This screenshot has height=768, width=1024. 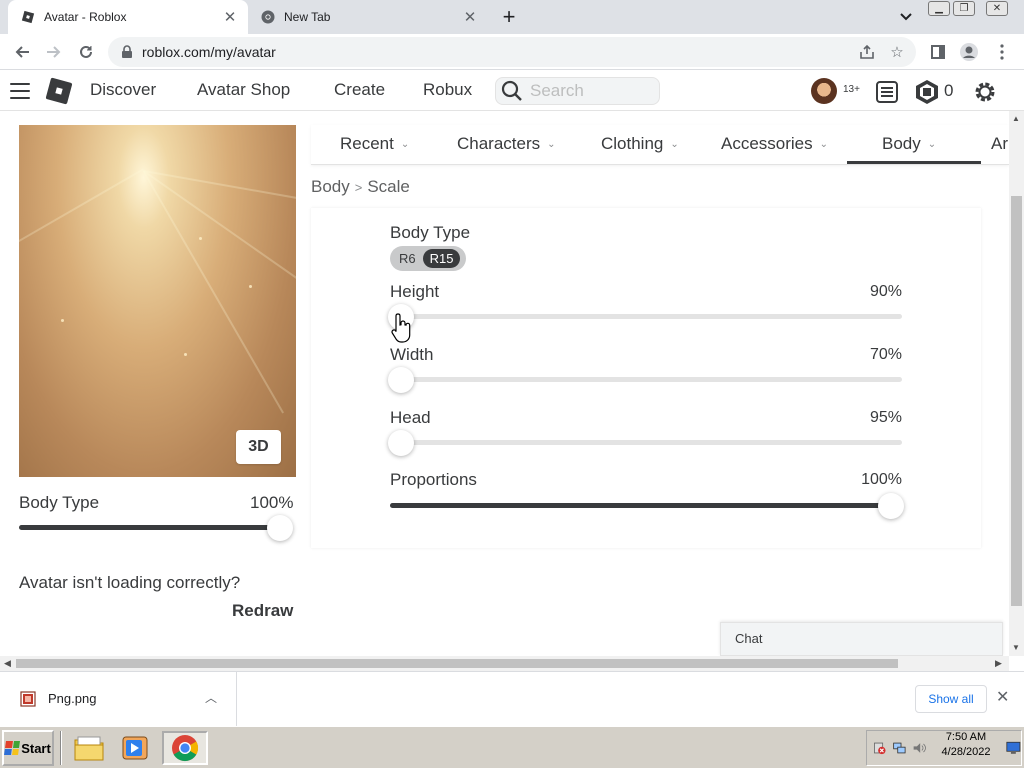 I want to click on window-minimize-icon: ▁, so click(x=939, y=8).